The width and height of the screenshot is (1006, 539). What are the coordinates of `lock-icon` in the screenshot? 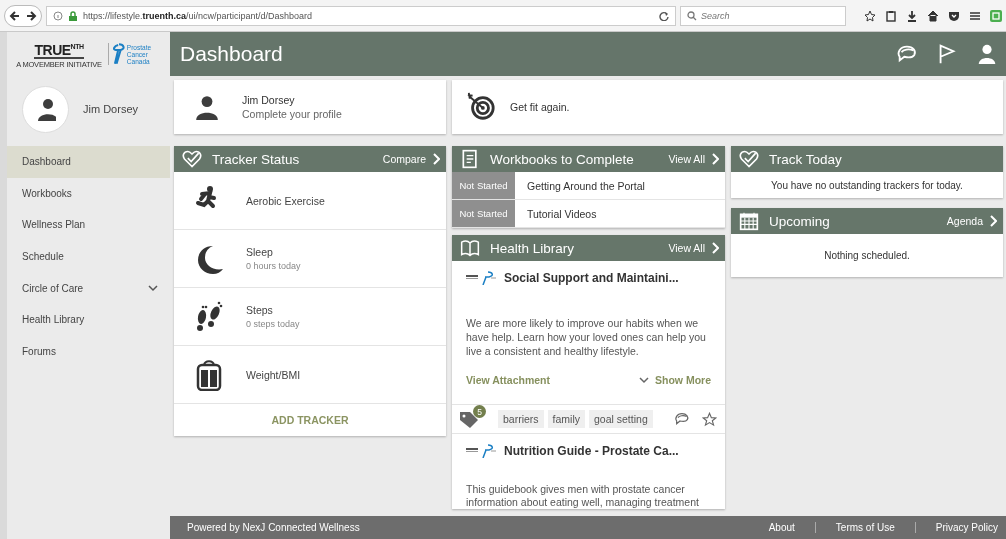 It's located at (73, 15).